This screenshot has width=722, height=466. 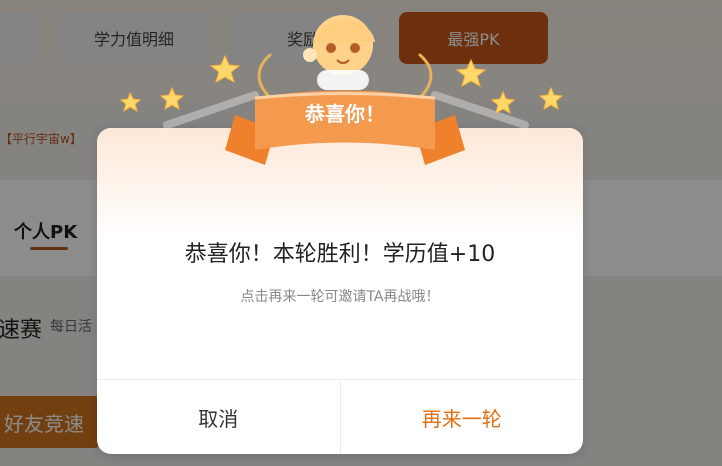 I want to click on win-message: 恭喜你！本轮胜利！学历值+10, so click(x=340, y=254).